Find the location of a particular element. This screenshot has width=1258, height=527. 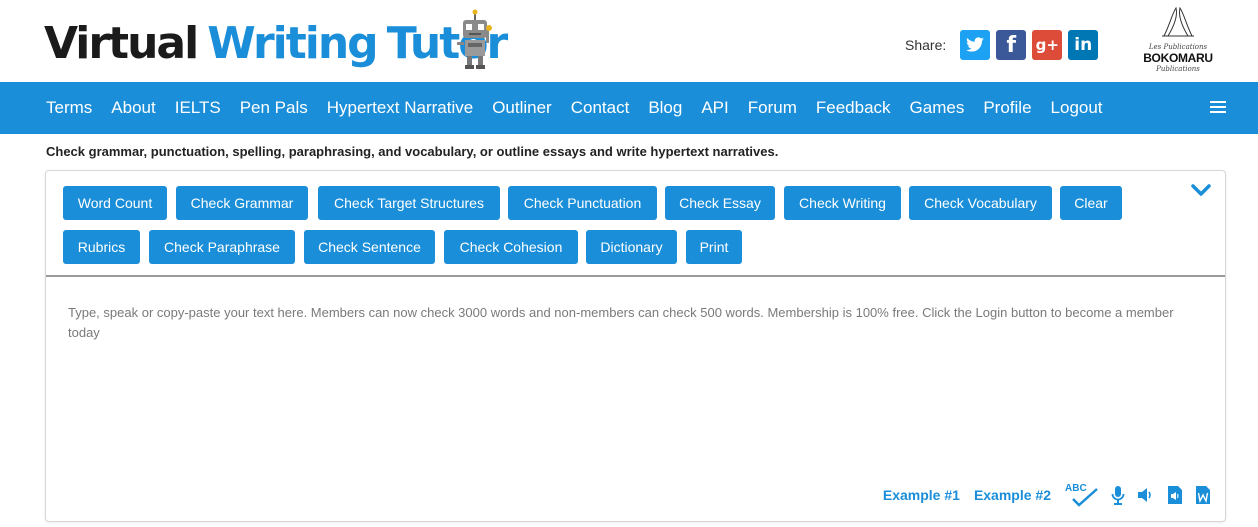

share-label: Share: is located at coordinates (926, 45).